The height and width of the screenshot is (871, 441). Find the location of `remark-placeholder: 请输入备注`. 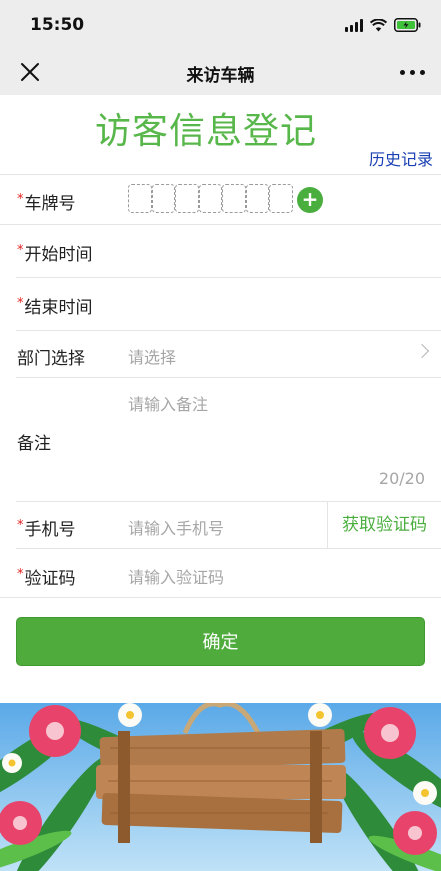

remark-placeholder: 请输入备注 is located at coordinates (168, 404).